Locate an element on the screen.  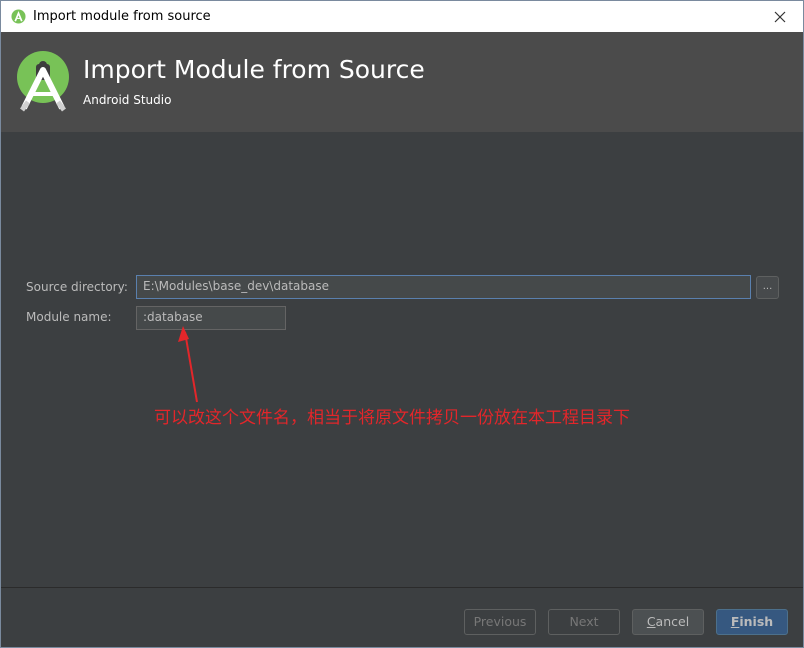
annotation-text: 可以改这个文件名，相当于将原文件拷贝一份放在本工程目录下 is located at coordinates (392, 418).